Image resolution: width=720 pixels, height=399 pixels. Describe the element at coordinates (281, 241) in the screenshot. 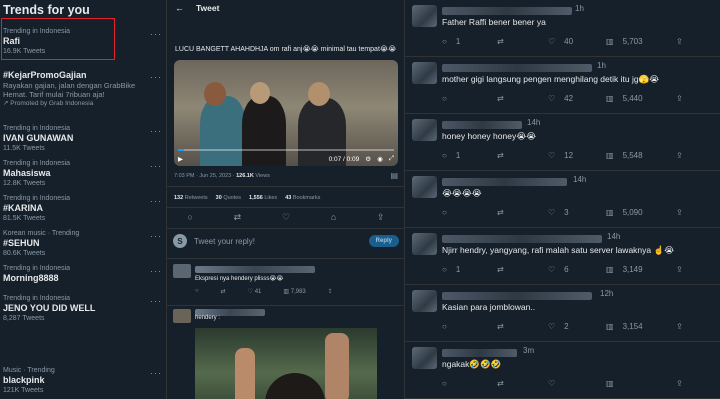

I see `reply-input: Tweet your reply!` at that location.